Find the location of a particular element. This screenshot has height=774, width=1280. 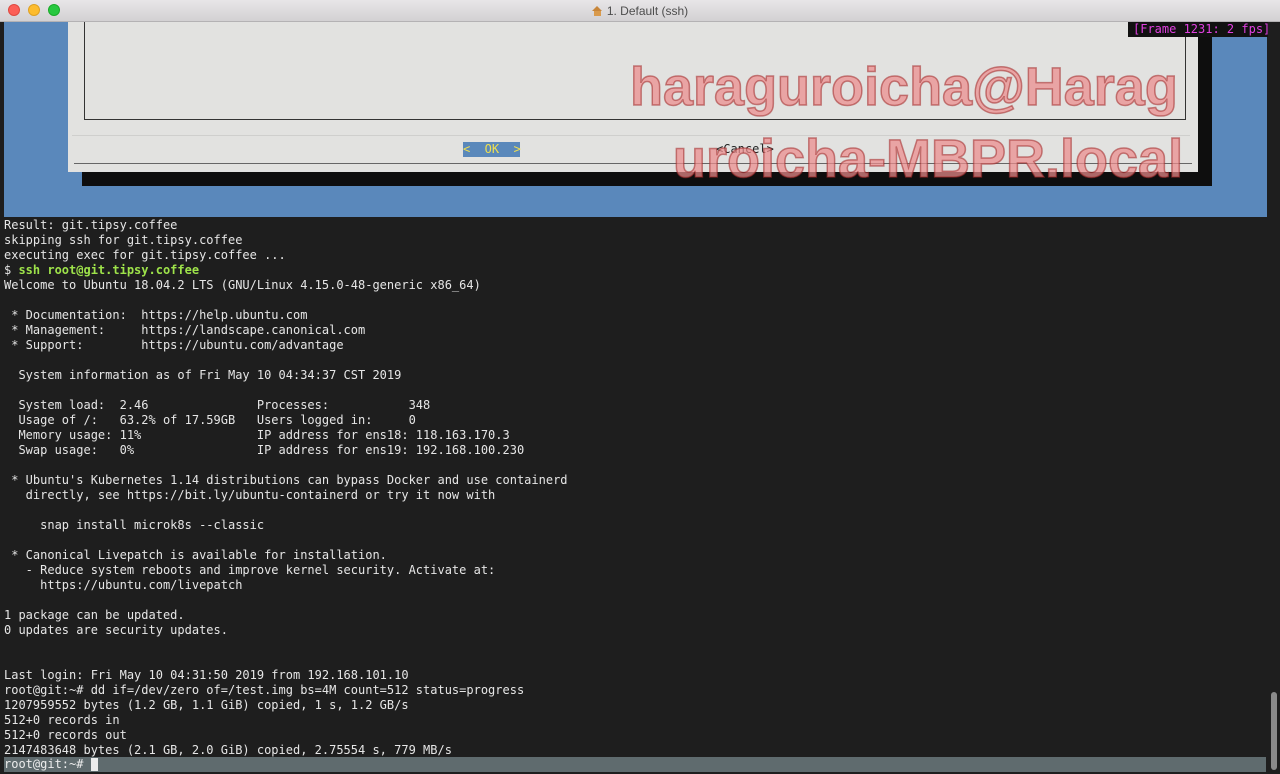

terminal-line: Result: git.tipsy.coffee is located at coordinates (91, 225).